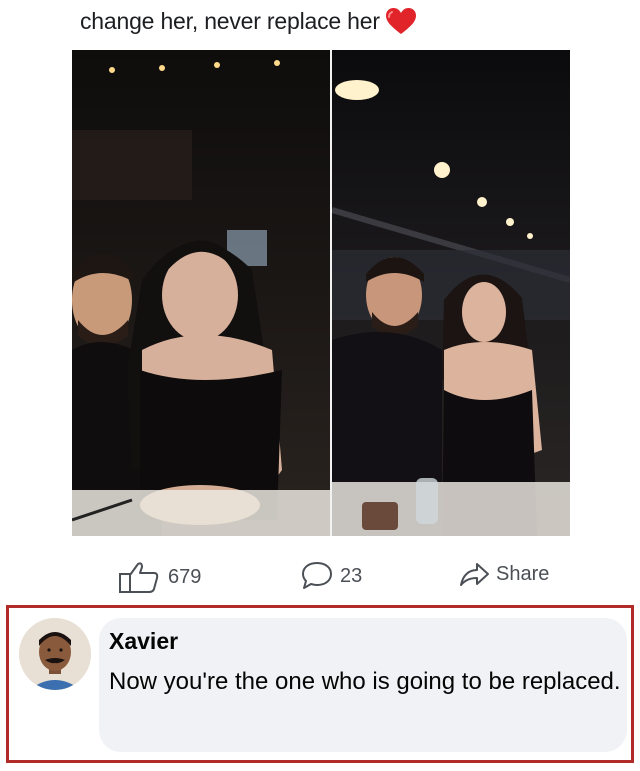 The width and height of the screenshot is (640, 771). What do you see at coordinates (230, 20) in the screenshot?
I see `post-caption-text: change her, never replace her` at bounding box center [230, 20].